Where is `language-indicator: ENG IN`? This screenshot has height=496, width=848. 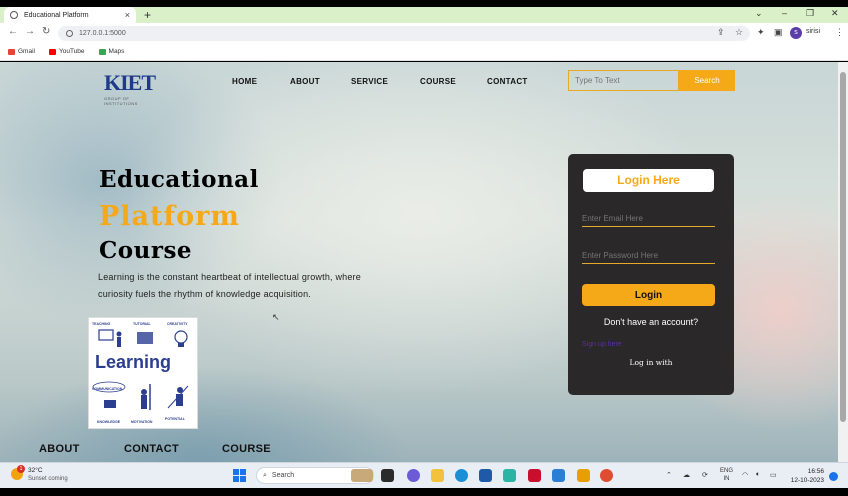 language-indicator: ENG IN is located at coordinates (726, 475).